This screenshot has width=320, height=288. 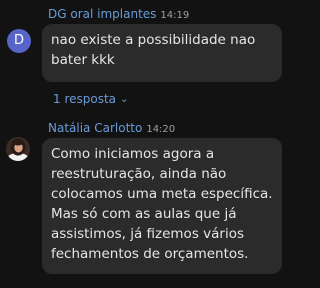 I want to click on message-time: 14:19, so click(x=175, y=15).